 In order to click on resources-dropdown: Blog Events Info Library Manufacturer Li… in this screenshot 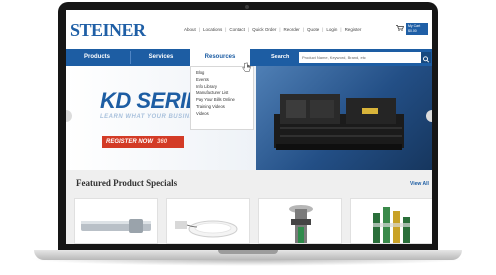, I will do `click(222, 98)`.